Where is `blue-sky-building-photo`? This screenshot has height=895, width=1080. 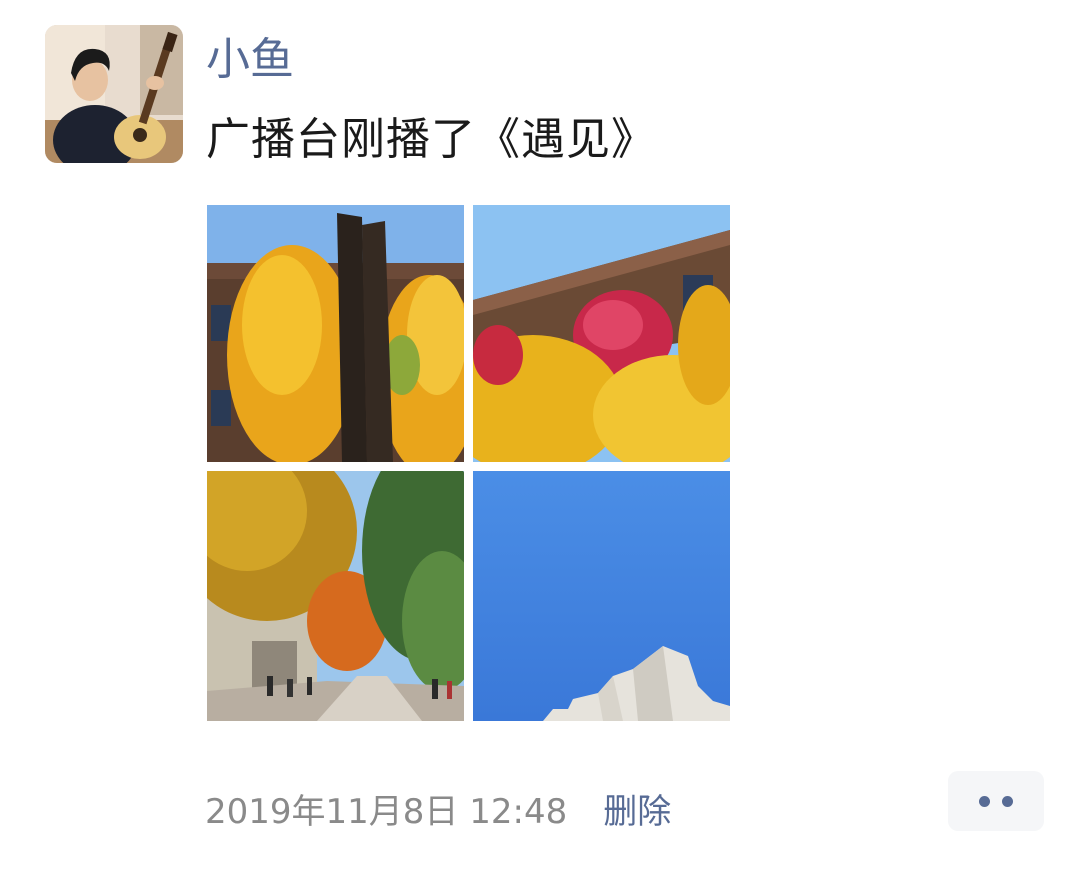 blue-sky-building-photo is located at coordinates (601, 596).